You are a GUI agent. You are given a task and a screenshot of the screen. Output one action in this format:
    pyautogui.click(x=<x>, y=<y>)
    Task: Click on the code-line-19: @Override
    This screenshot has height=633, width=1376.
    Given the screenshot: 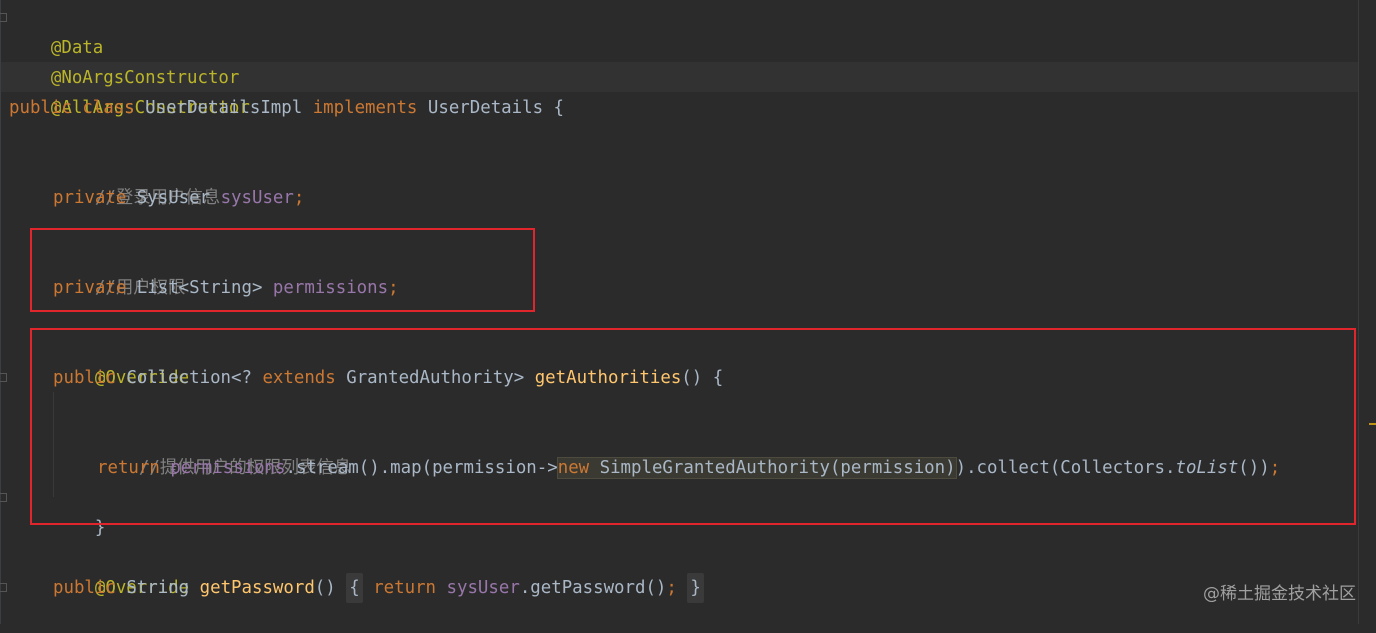 What is the action you would take?
    pyautogui.click(x=121, y=570)
    